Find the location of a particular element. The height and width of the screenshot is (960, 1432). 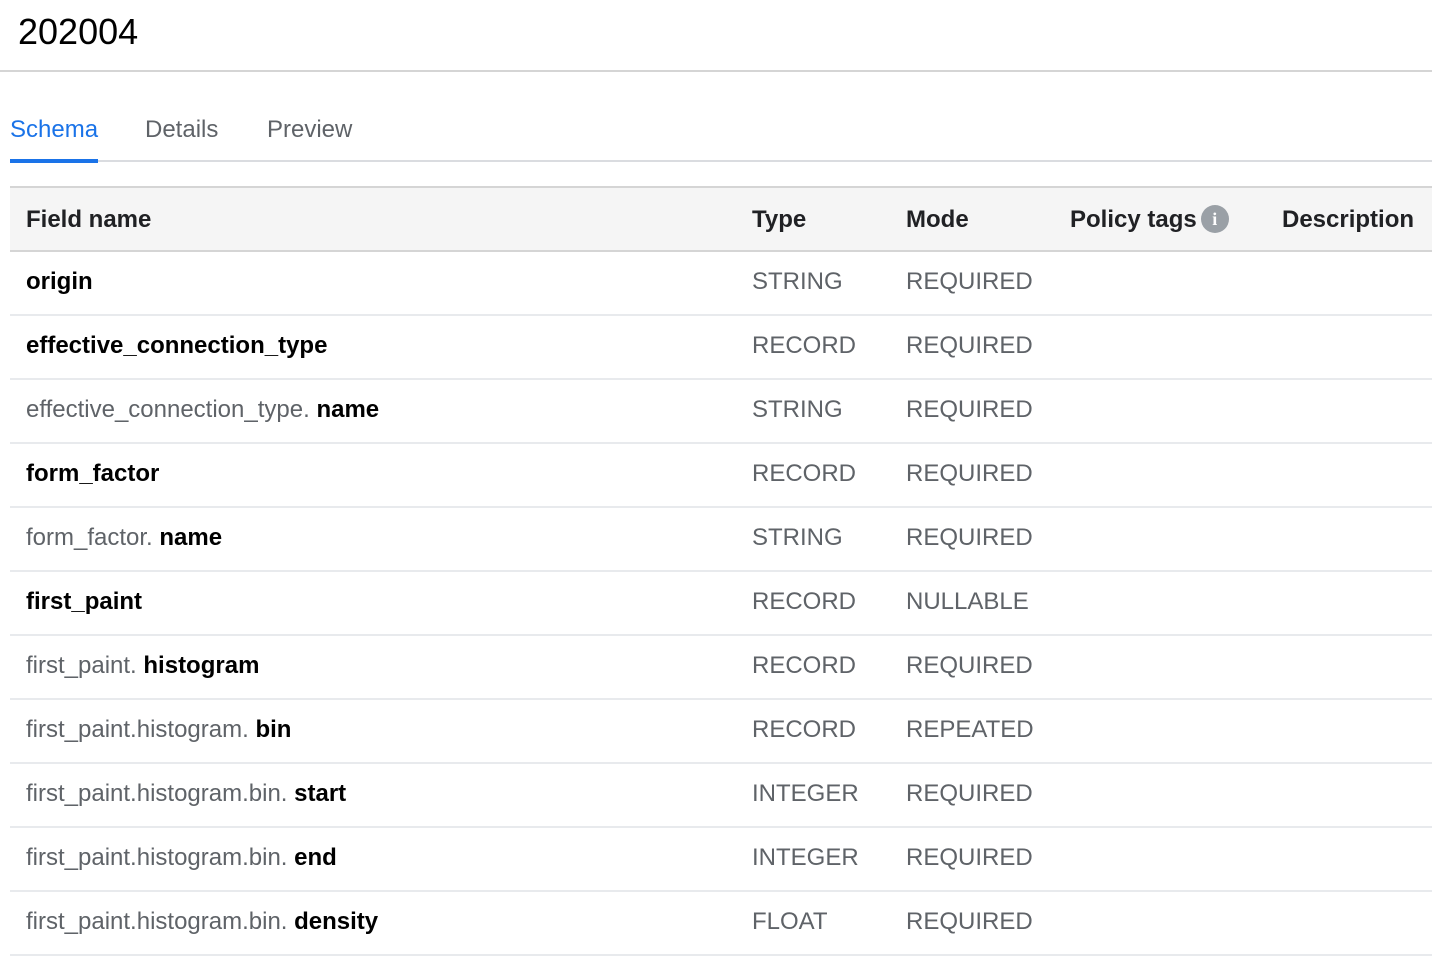

table-row: first_paint RECORD NULLABLE is located at coordinates (721, 604).